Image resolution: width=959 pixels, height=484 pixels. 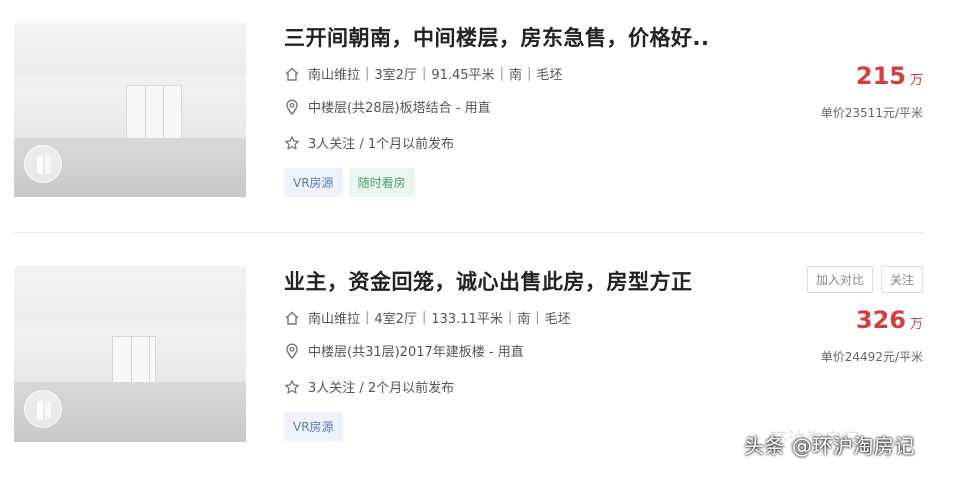 I want to click on follow-button: 关注, so click(x=901, y=279).